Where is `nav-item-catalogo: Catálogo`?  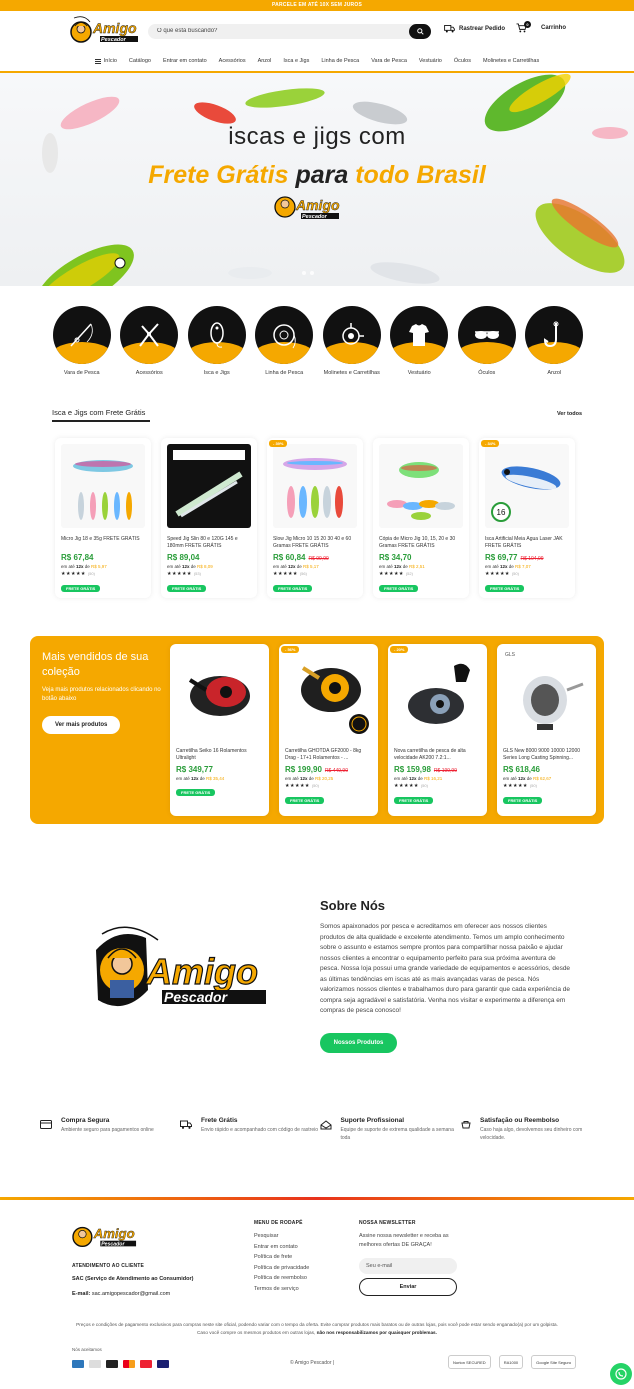 nav-item-catalogo: Catálogo is located at coordinates (140, 61).